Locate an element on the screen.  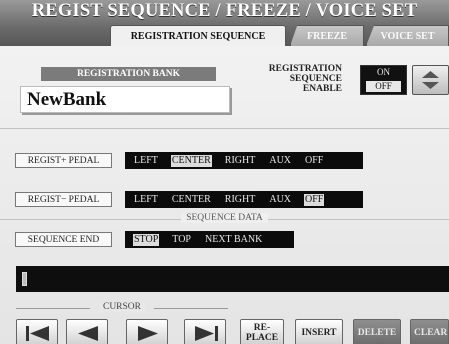
delete-button: DELETE is located at coordinates (377, 331).